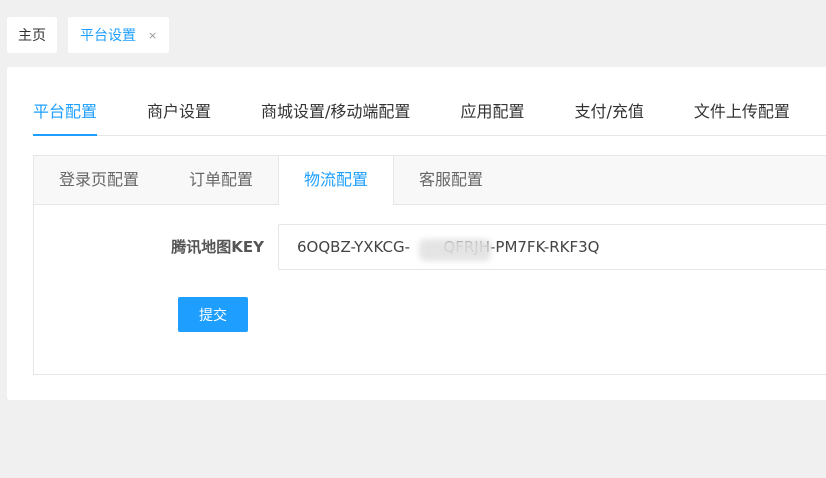  What do you see at coordinates (152, 35) in the screenshot?
I see `close-icon: ×` at bounding box center [152, 35].